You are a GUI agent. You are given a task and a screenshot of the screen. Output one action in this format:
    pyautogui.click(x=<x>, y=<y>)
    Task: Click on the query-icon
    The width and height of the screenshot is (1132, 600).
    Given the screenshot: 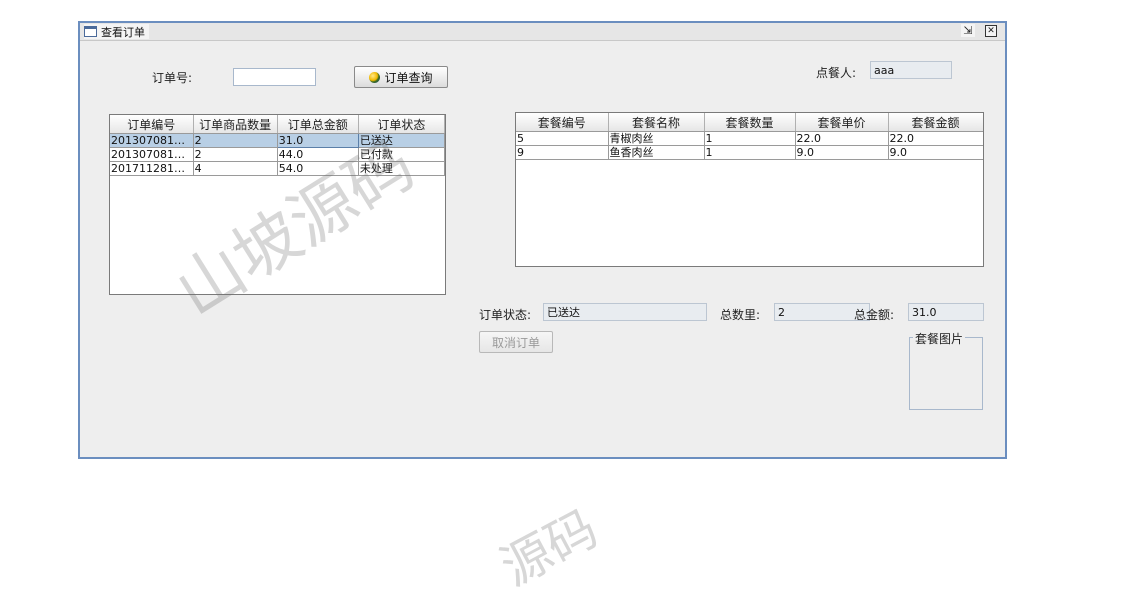 What is the action you would take?
    pyautogui.click(x=375, y=77)
    